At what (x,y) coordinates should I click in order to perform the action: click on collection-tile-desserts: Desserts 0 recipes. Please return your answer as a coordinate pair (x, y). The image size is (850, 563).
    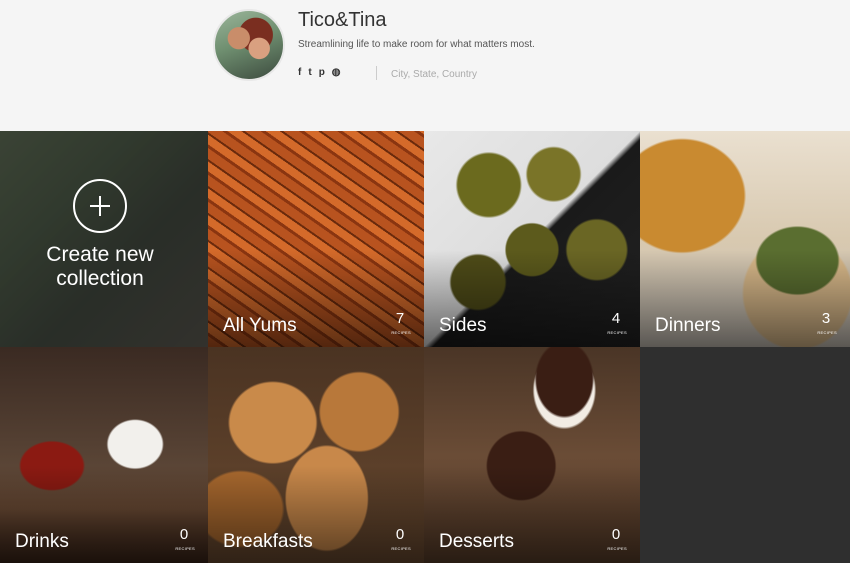
    Looking at the image, I should click on (532, 455).